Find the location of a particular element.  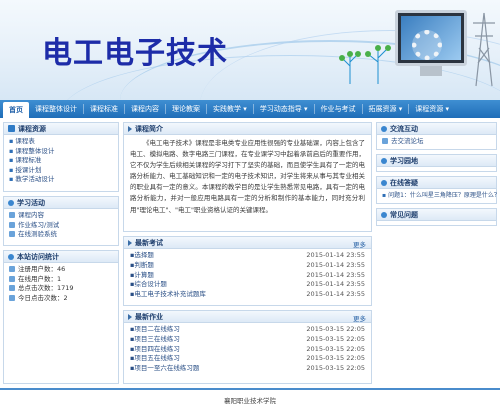

panel-title: 学习园地 is located at coordinates (404, 161).